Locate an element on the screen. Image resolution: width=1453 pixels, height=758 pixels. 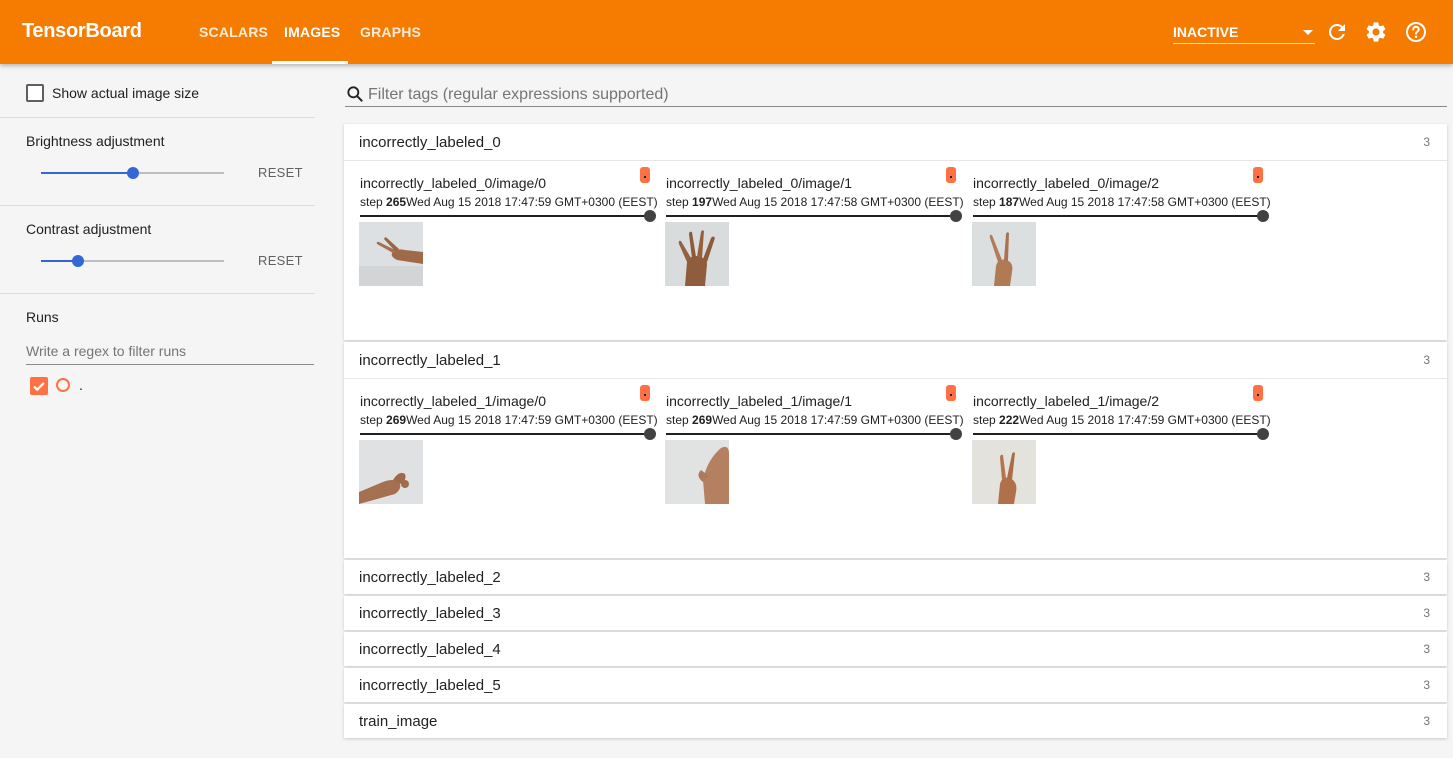
contrast-slider-knob is located at coordinates (77, 261).